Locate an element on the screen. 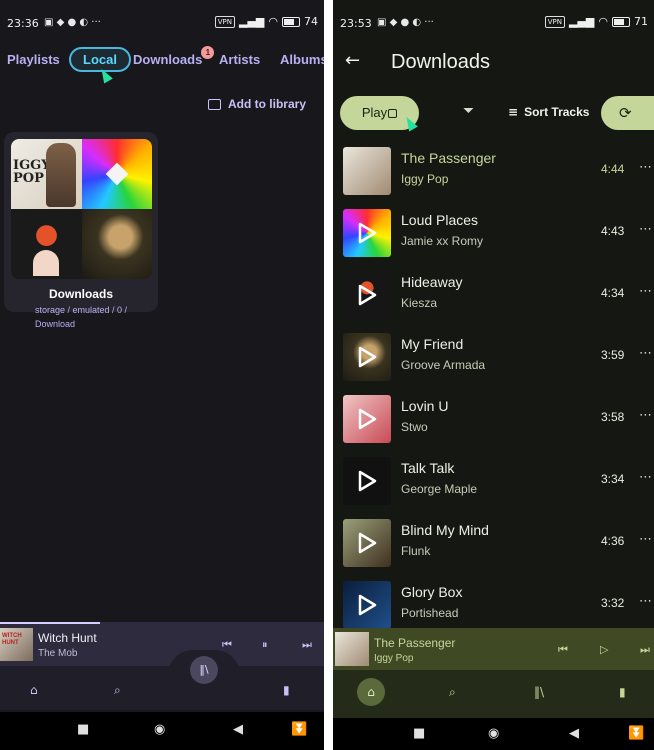 This screenshot has height=750, width=654. vpn-icon: VPN is located at coordinates (554, 21).